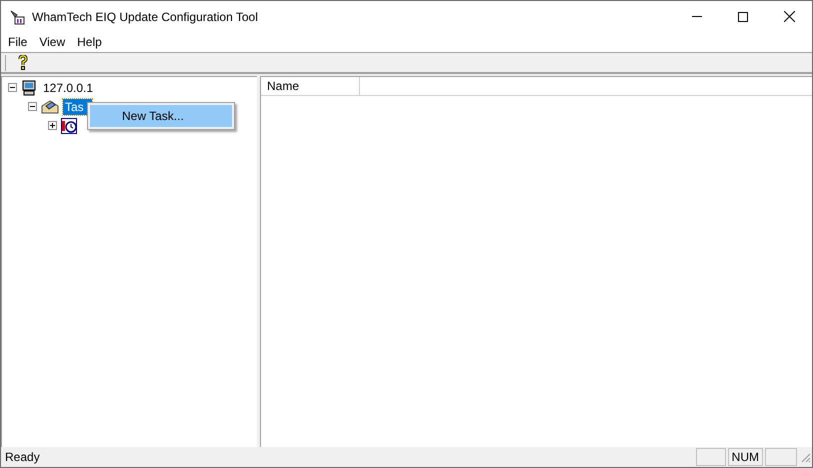 The height and width of the screenshot is (468, 813). Describe the element at coordinates (310, 86) in the screenshot. I see `column-header: Name` at that location.